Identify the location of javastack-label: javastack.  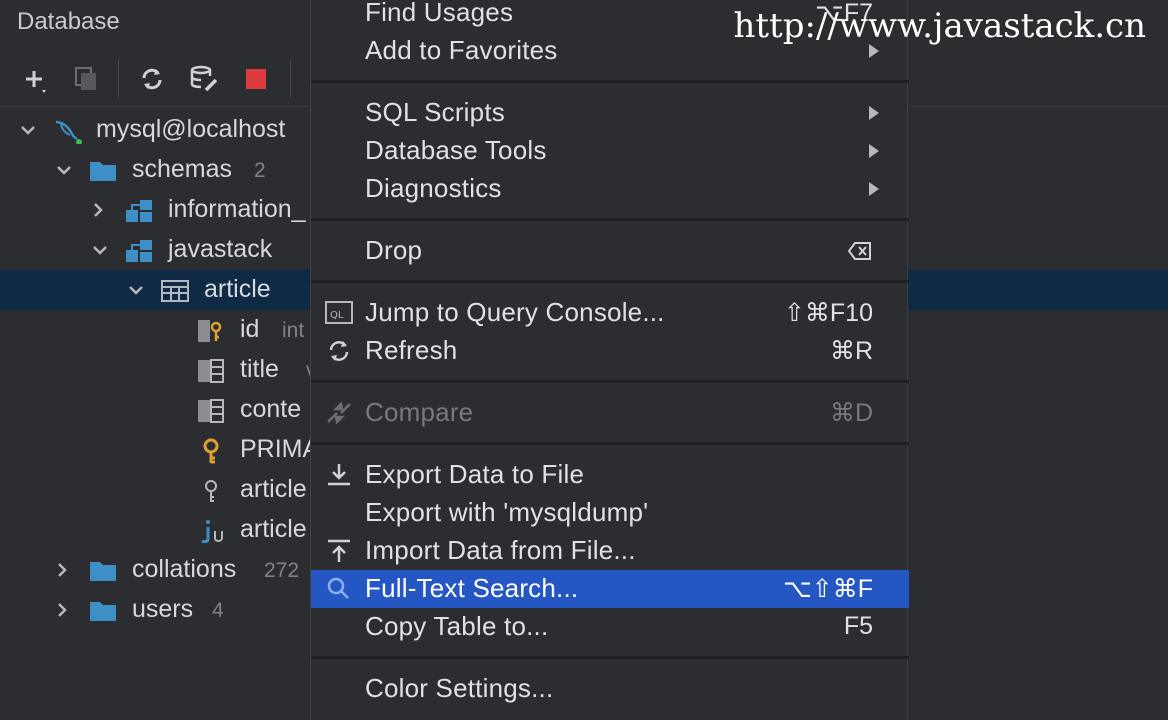
(220, 249).